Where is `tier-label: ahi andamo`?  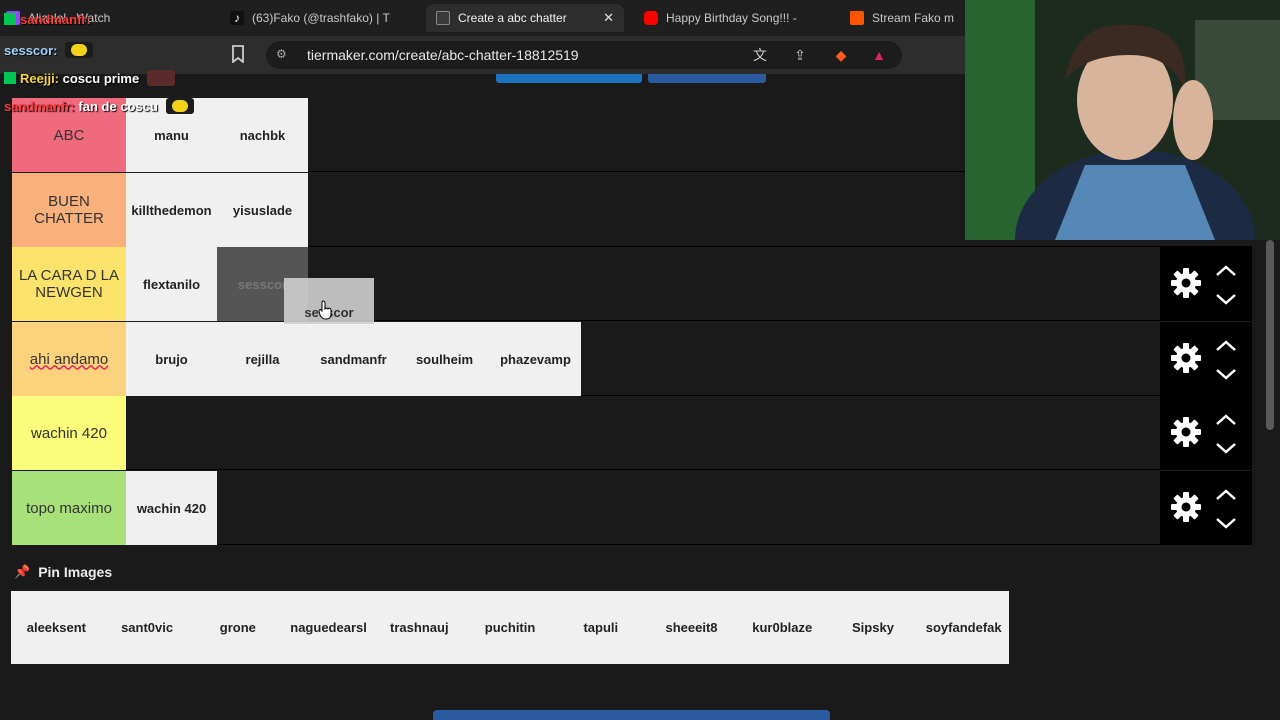
tier-label: ahi andamo is located at coordinates (69, 359).